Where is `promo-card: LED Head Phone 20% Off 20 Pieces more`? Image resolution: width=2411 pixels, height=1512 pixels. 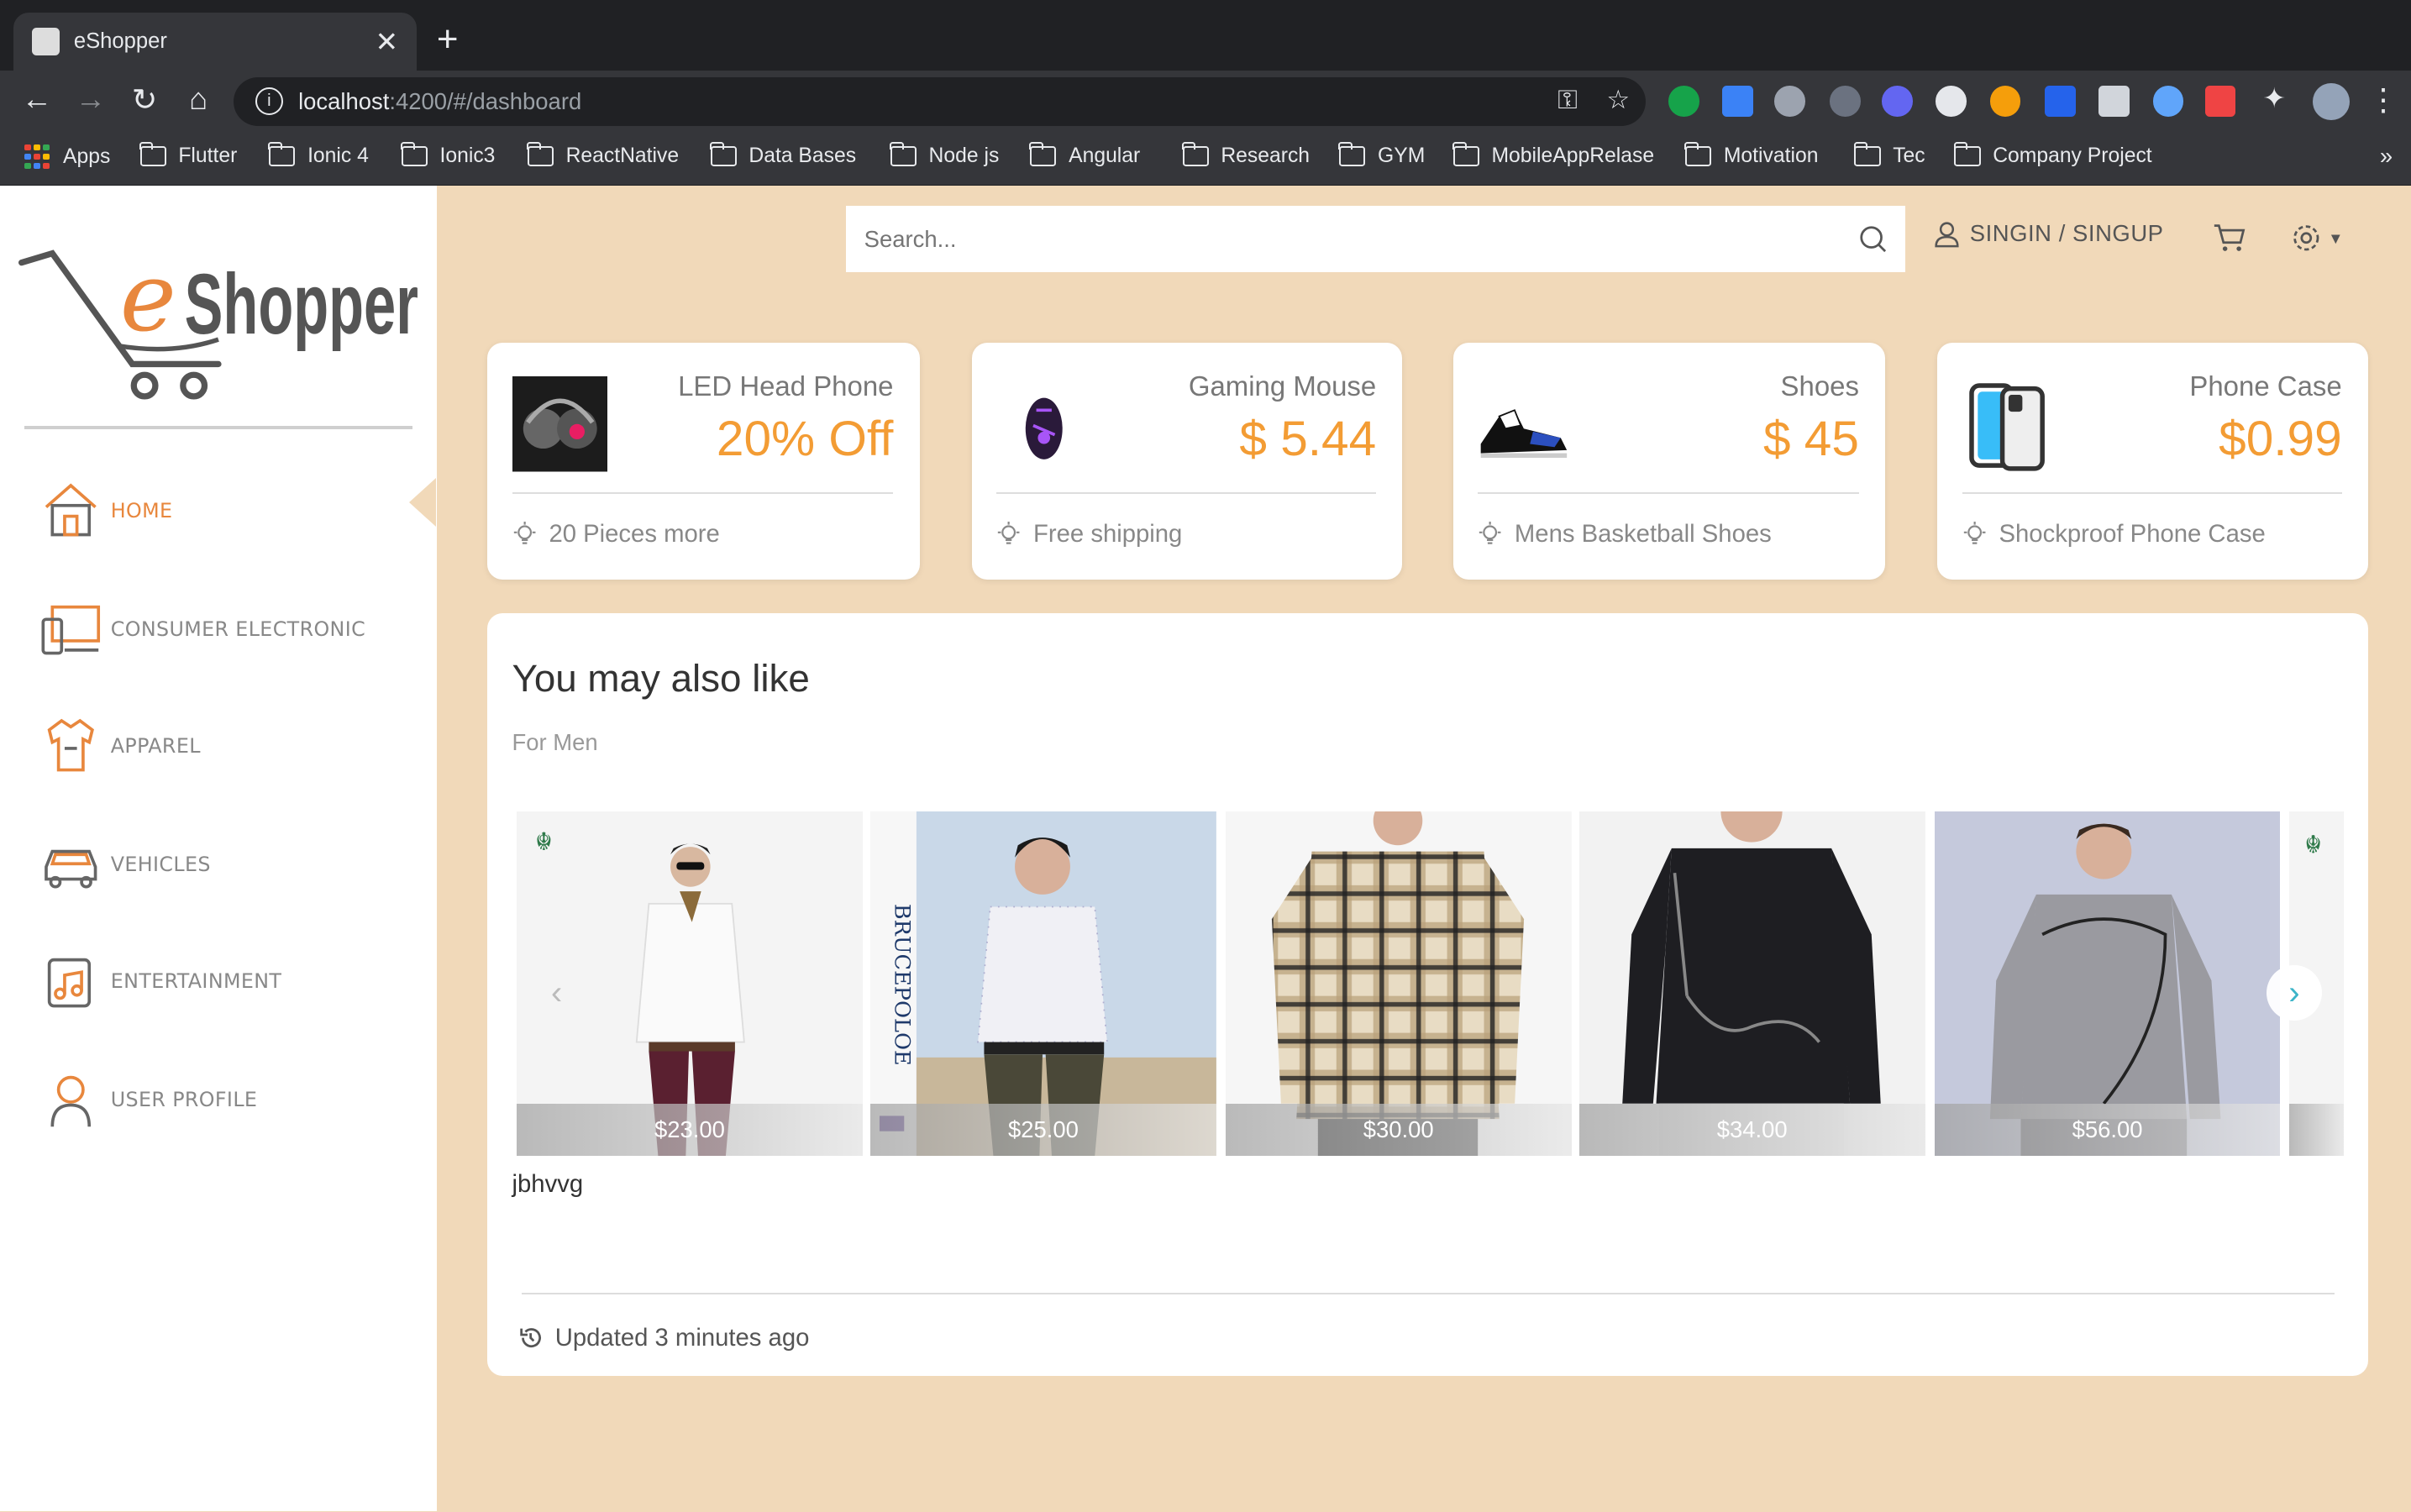
promo-card: LED Head Phone 20% Off 20 Pieces more is located at coordinates (703, 461).